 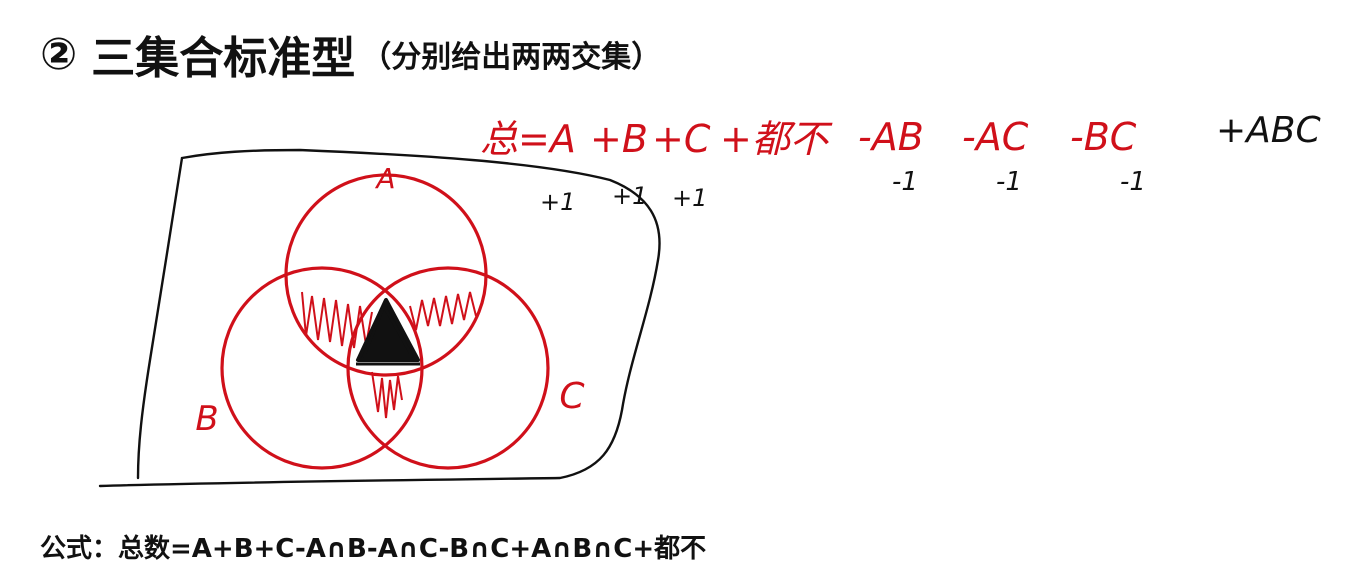 What do you see at coordinates (572, 396) in the screenshot?
I see `set-label-c: C` at bounding box center [572, 396].